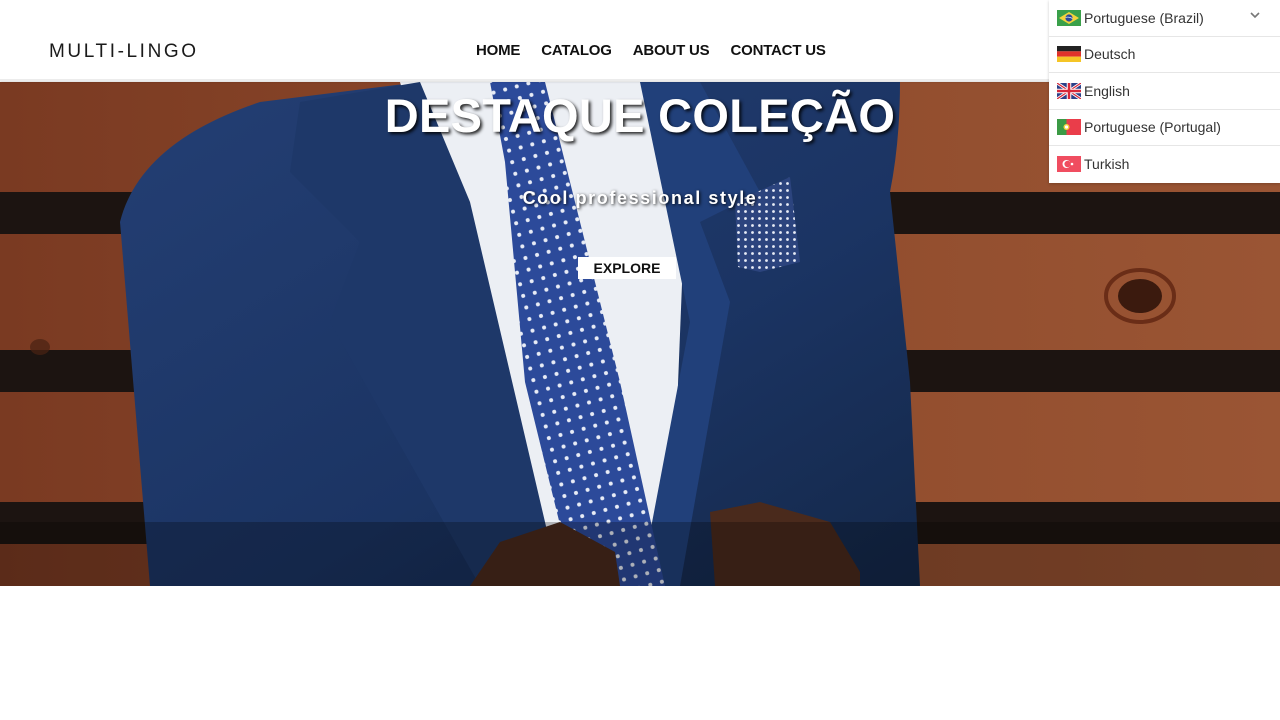  What do you see at coordinates (1164, 164) in the screenshot?
I see `language-option-turkish: Turkish` at bounding box center [1164, 164].